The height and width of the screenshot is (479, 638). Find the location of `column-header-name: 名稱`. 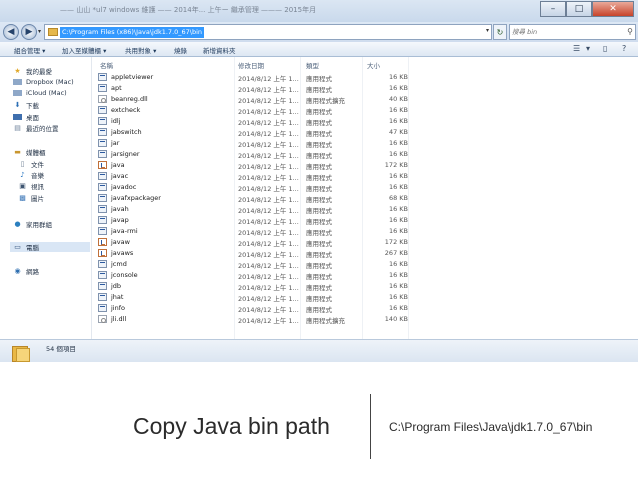

column-header-name: 名稱 is located at coordinates (106, 65).